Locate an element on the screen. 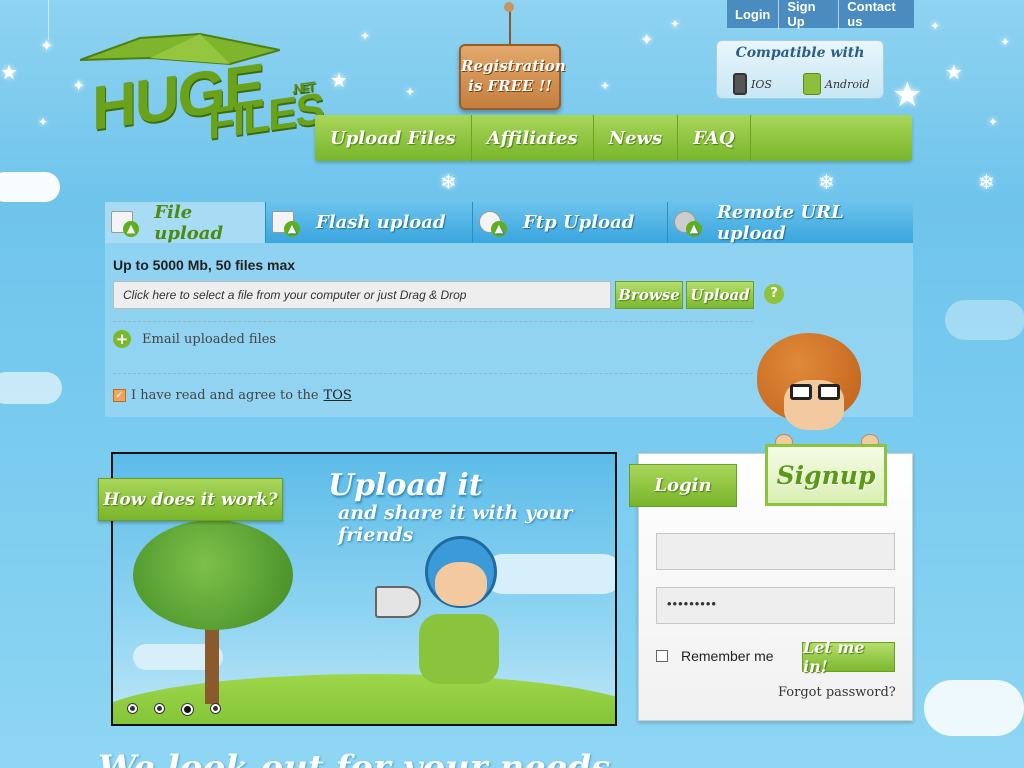 The height and width of the screenshot is (768, 1024). tab-file-upload: ▲ File upload is located at coordinates (185, 222).